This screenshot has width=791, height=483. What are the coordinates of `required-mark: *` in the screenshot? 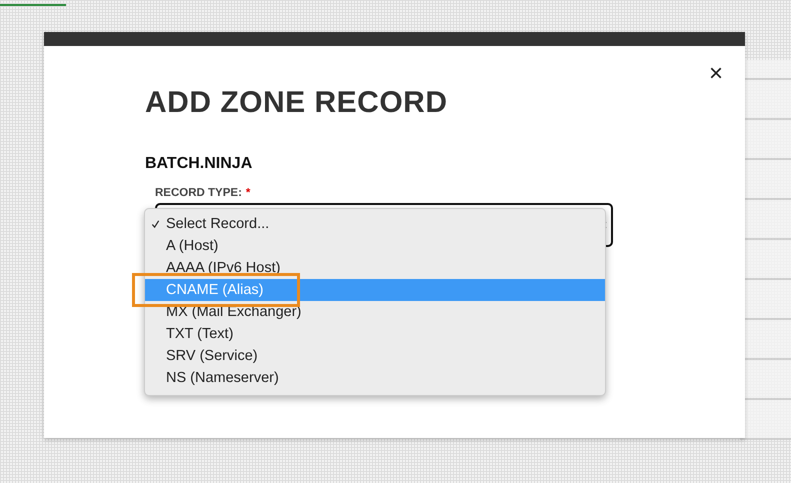 It's located at (248, 193).